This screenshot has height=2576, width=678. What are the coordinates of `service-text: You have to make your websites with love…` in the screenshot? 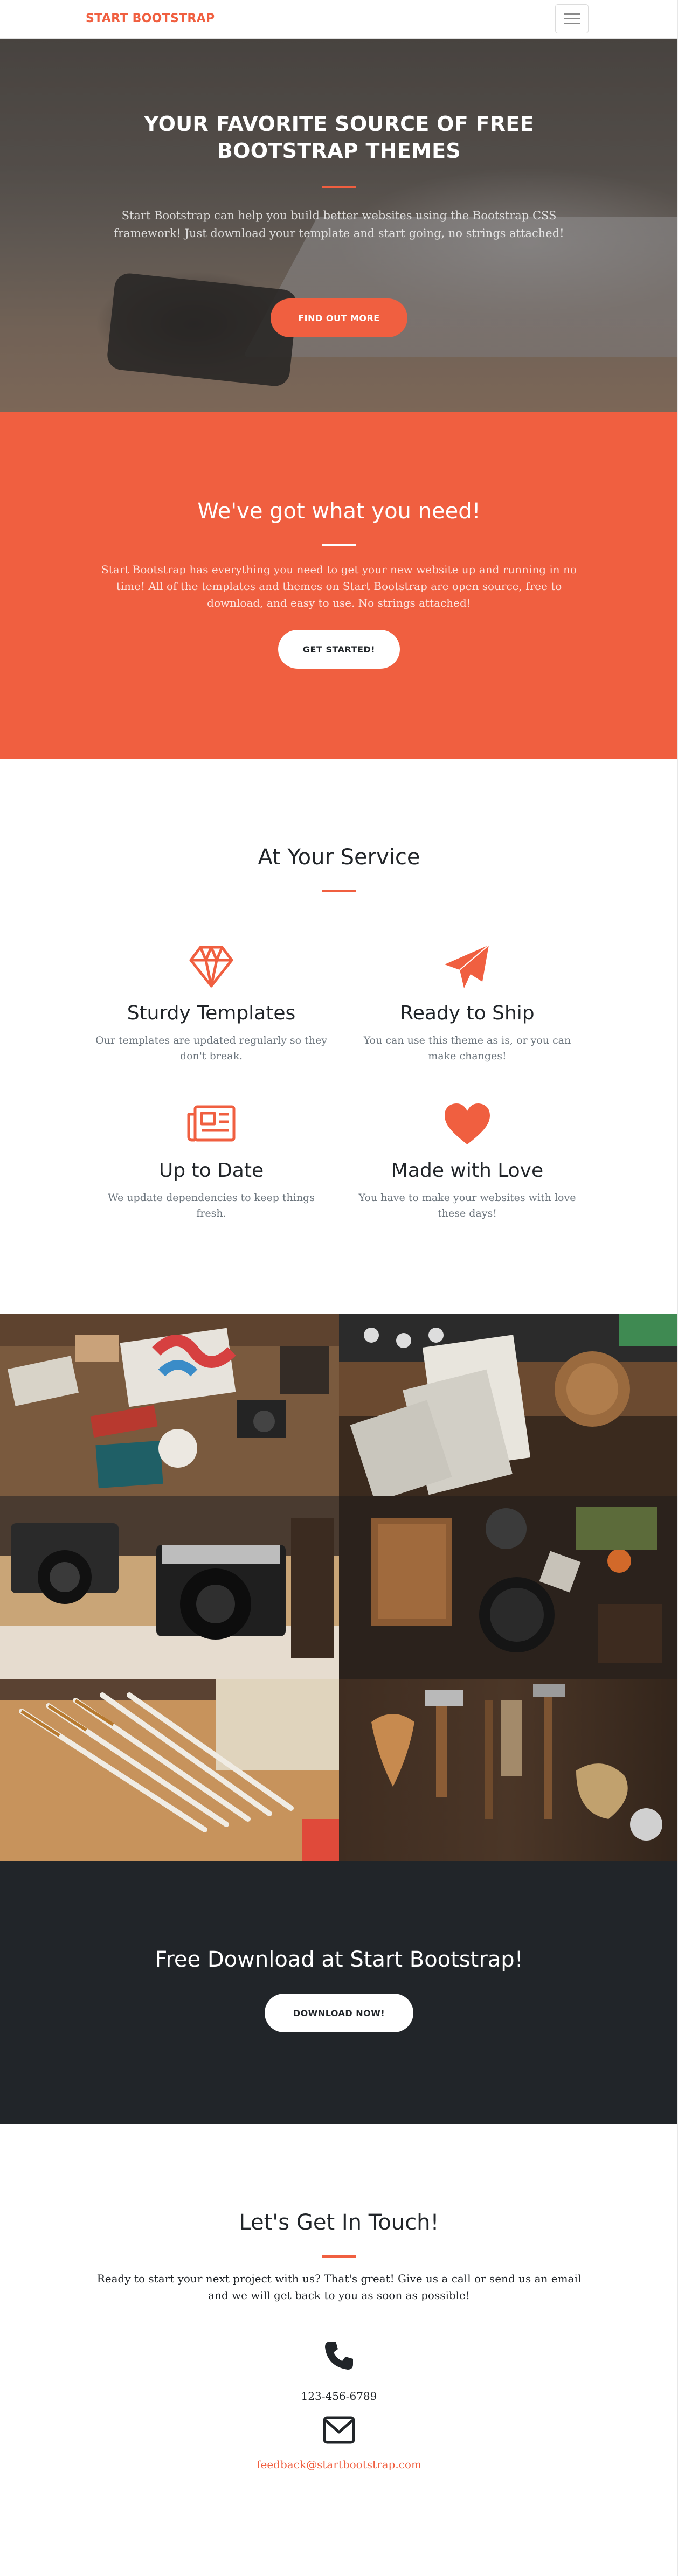 It's located at (467, 1205).